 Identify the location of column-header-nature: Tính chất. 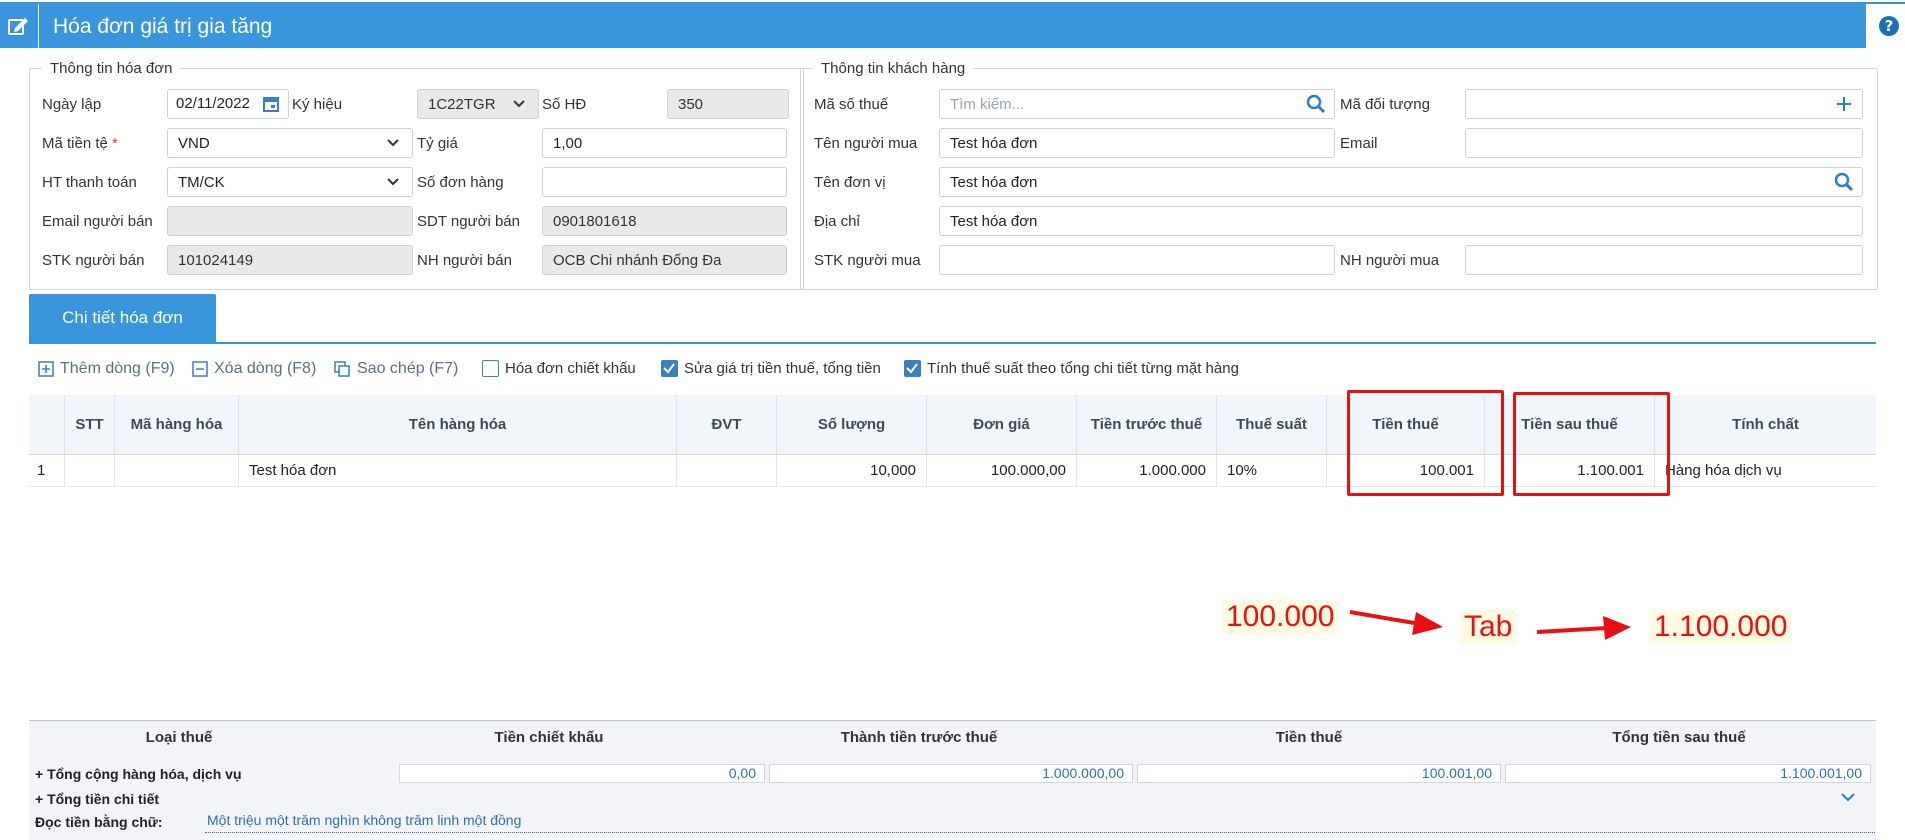
(1765, 424).